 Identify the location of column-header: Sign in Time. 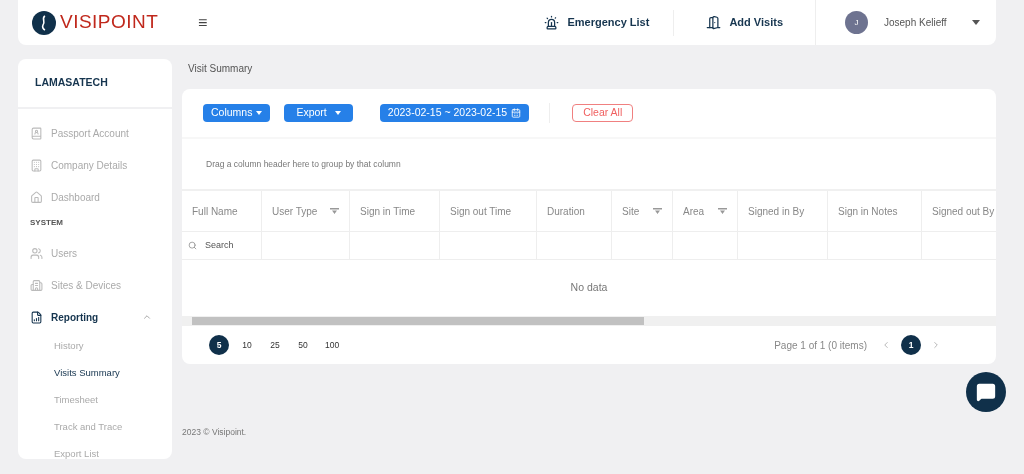
(395, 211).